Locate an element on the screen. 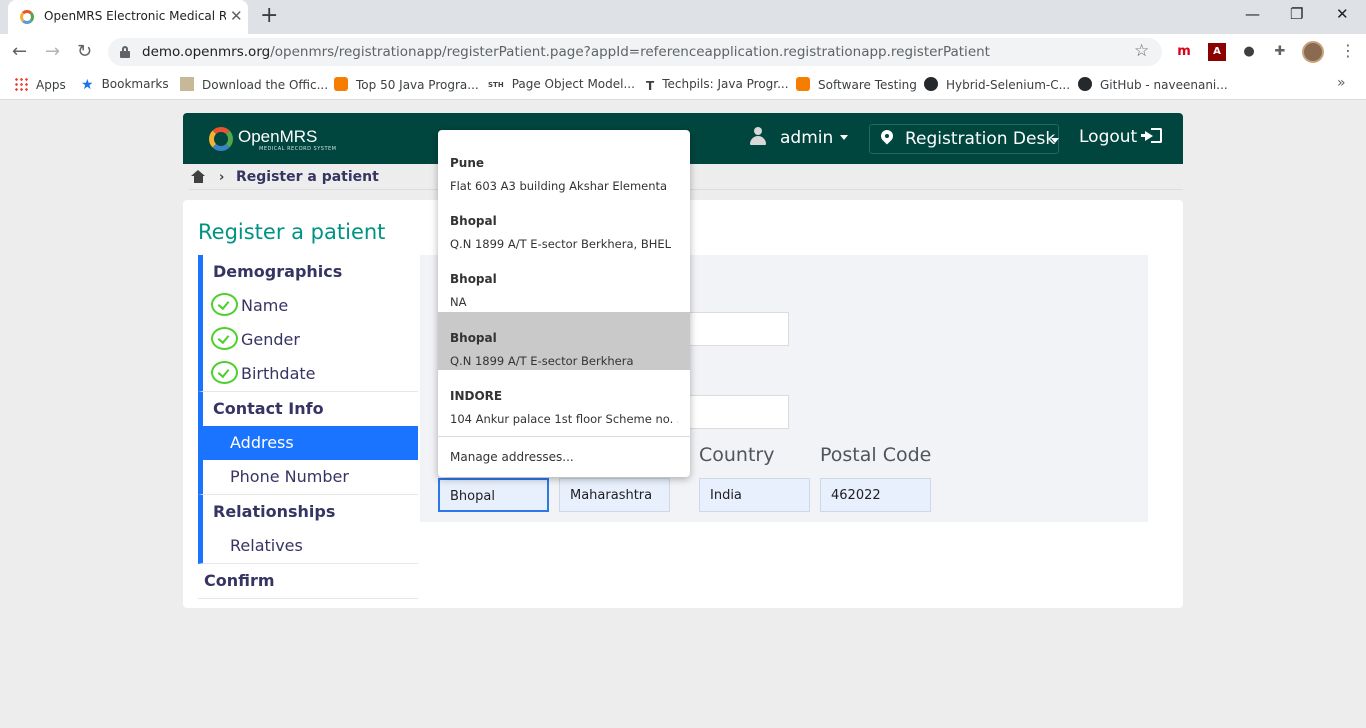  bookmark-apps: Apps is located at coordinates (40, 84).